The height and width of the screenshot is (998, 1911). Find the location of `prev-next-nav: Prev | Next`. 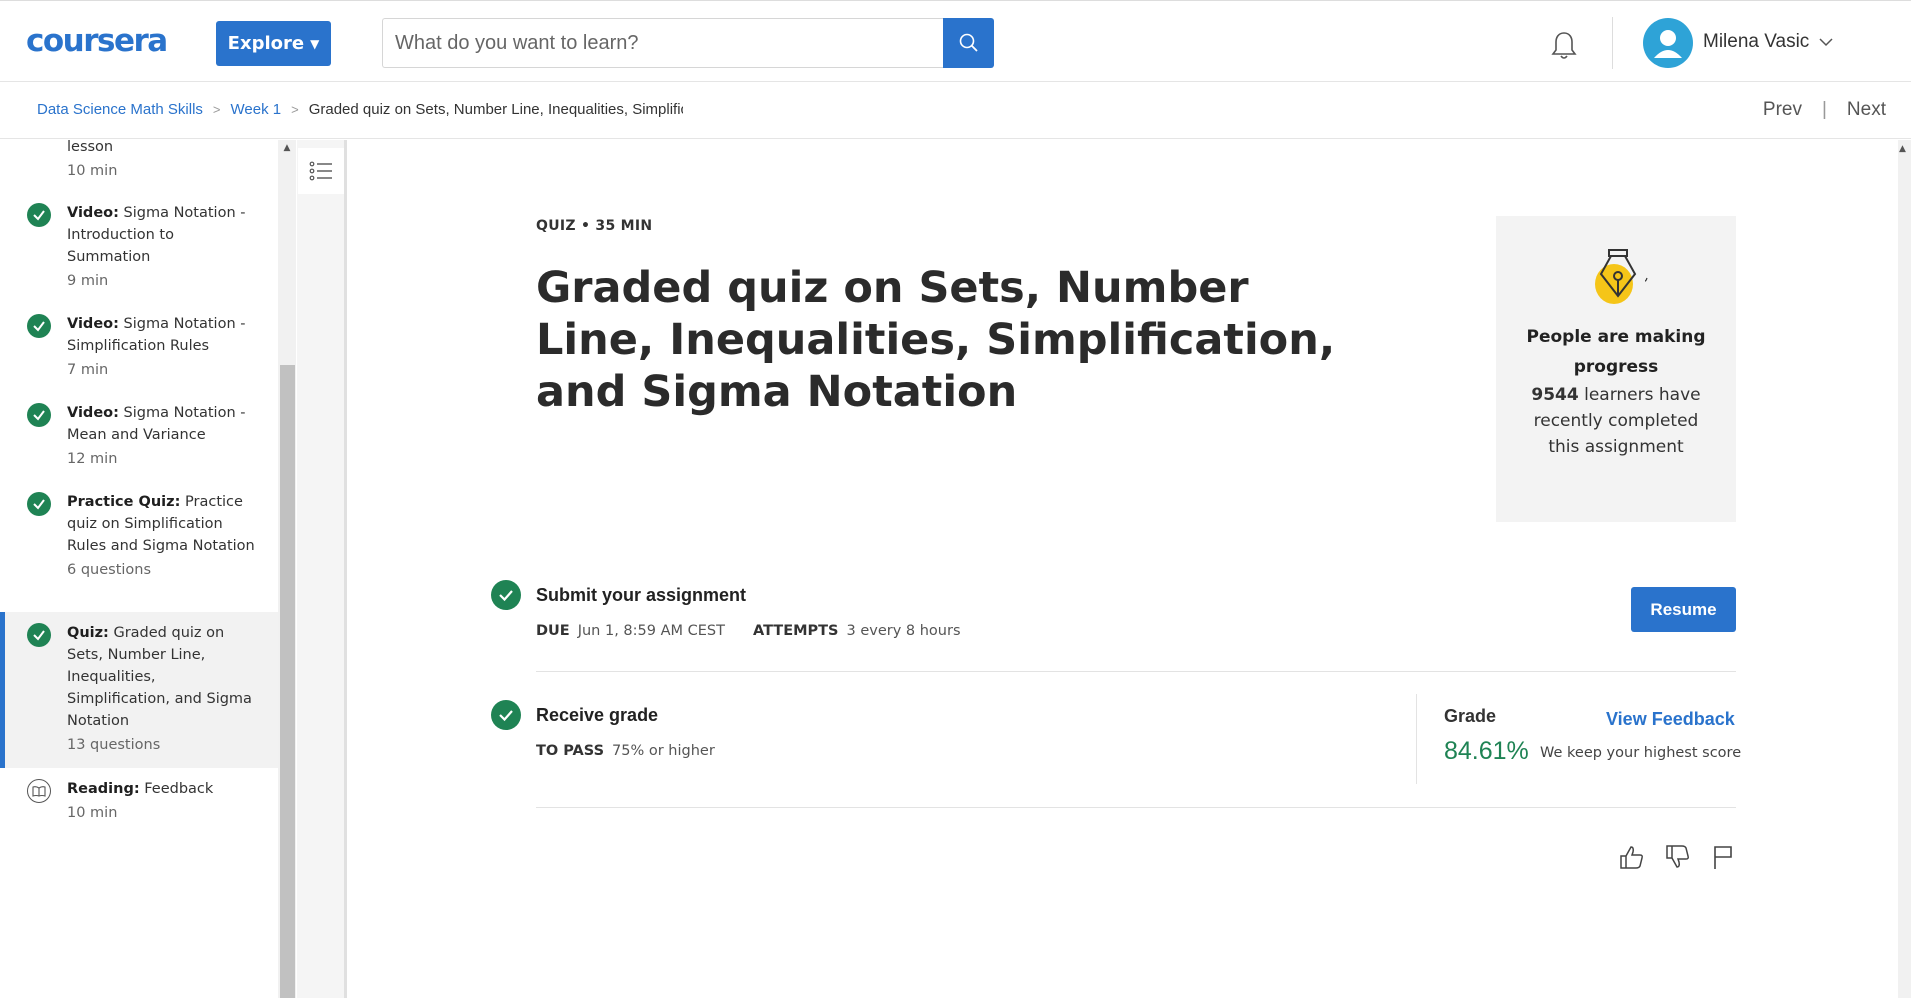

prev-next-nav: Prev | Next is located at coordinates (1824, 110).